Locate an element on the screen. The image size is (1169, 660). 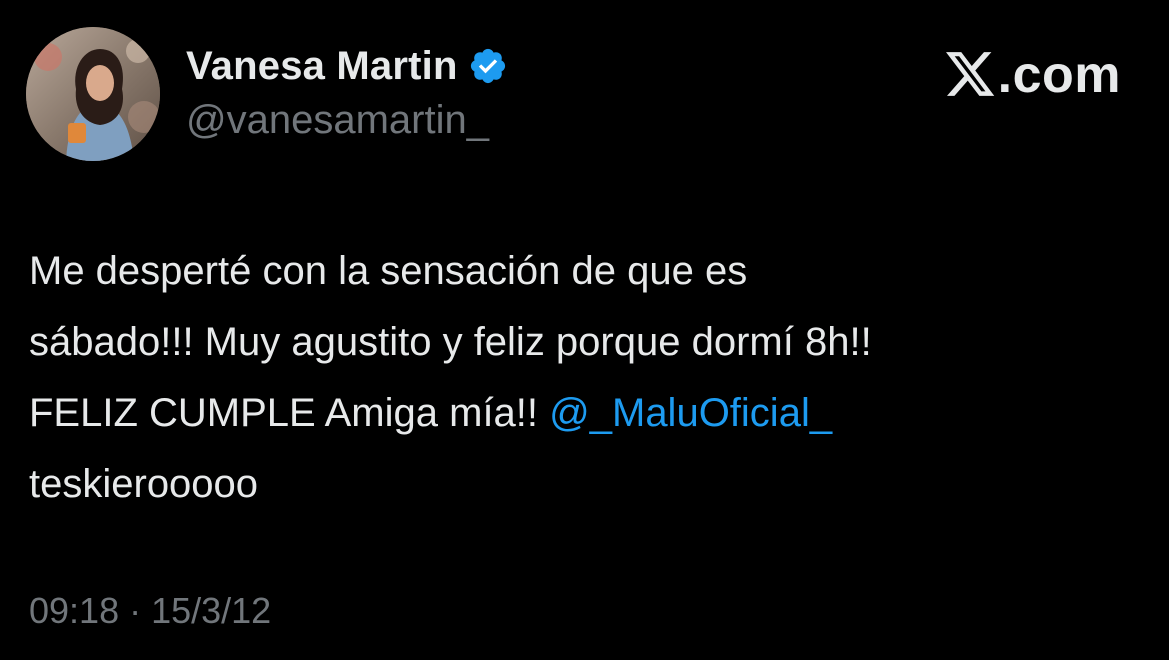
tweet-timestamp: 09:18 · 15/3/12 is located at coordinates (150, 611).